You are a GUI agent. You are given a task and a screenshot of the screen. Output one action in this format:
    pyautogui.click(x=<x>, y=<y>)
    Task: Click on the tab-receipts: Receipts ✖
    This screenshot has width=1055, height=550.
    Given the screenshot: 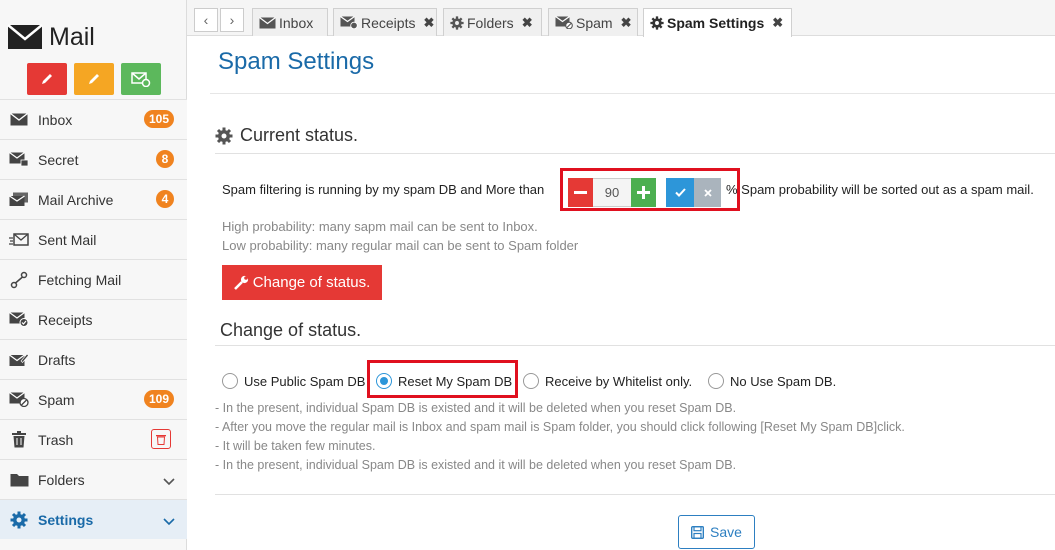 What is the action you would take?
    pyautogui.click(x=385, y=22)
    